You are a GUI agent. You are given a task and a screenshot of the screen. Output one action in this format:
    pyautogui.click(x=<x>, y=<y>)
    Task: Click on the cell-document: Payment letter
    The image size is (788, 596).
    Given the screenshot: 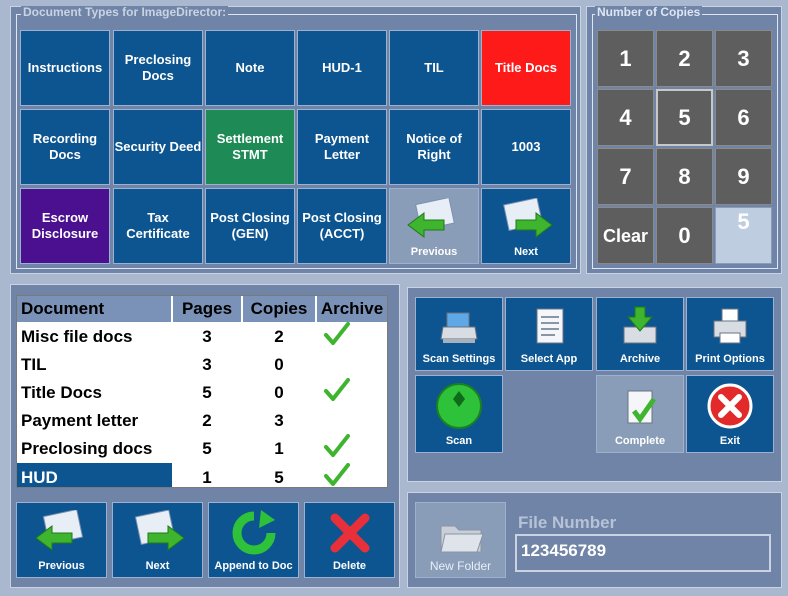 What is the action you would take?
    pyautogui.click(x=80, y=420)
    